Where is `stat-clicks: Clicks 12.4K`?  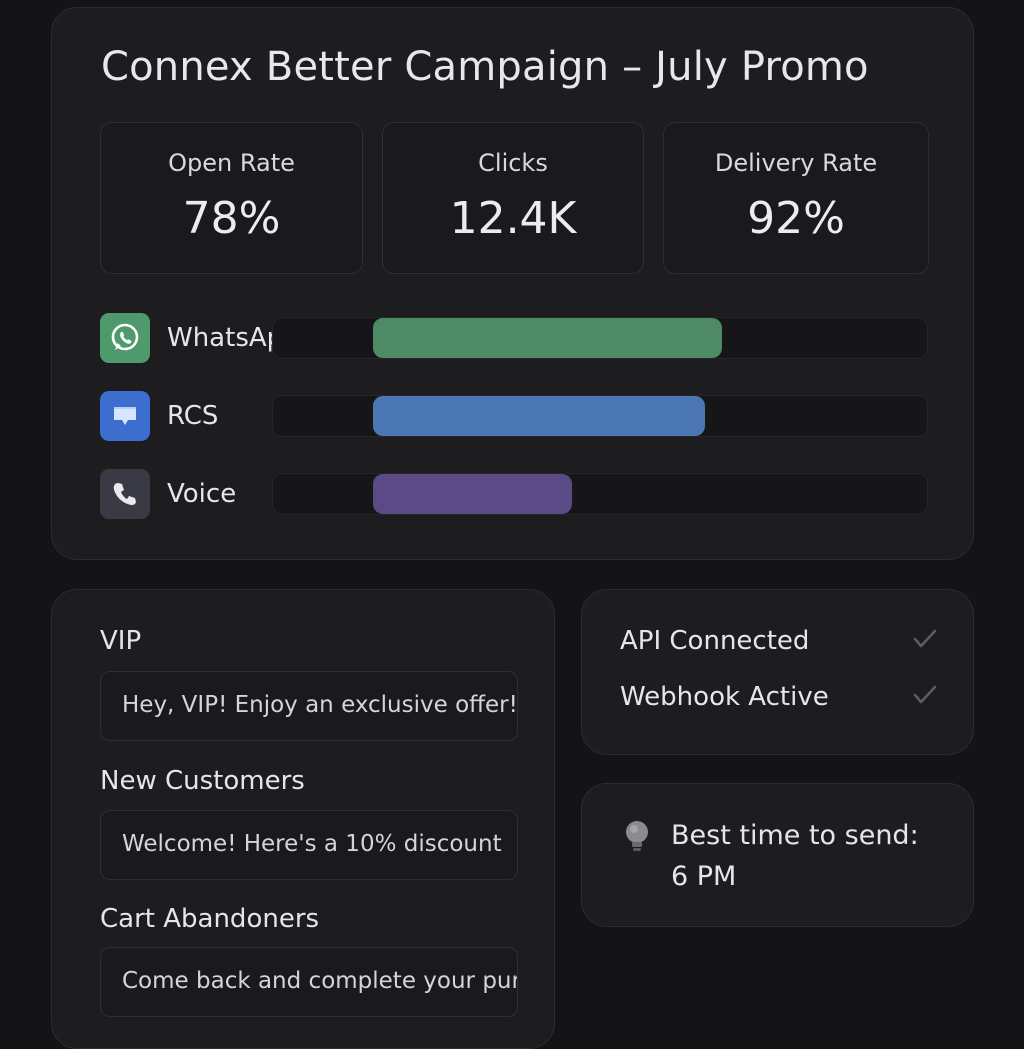 stat-clicks: Clicks 12.4K is located at coordinates (513, 198).